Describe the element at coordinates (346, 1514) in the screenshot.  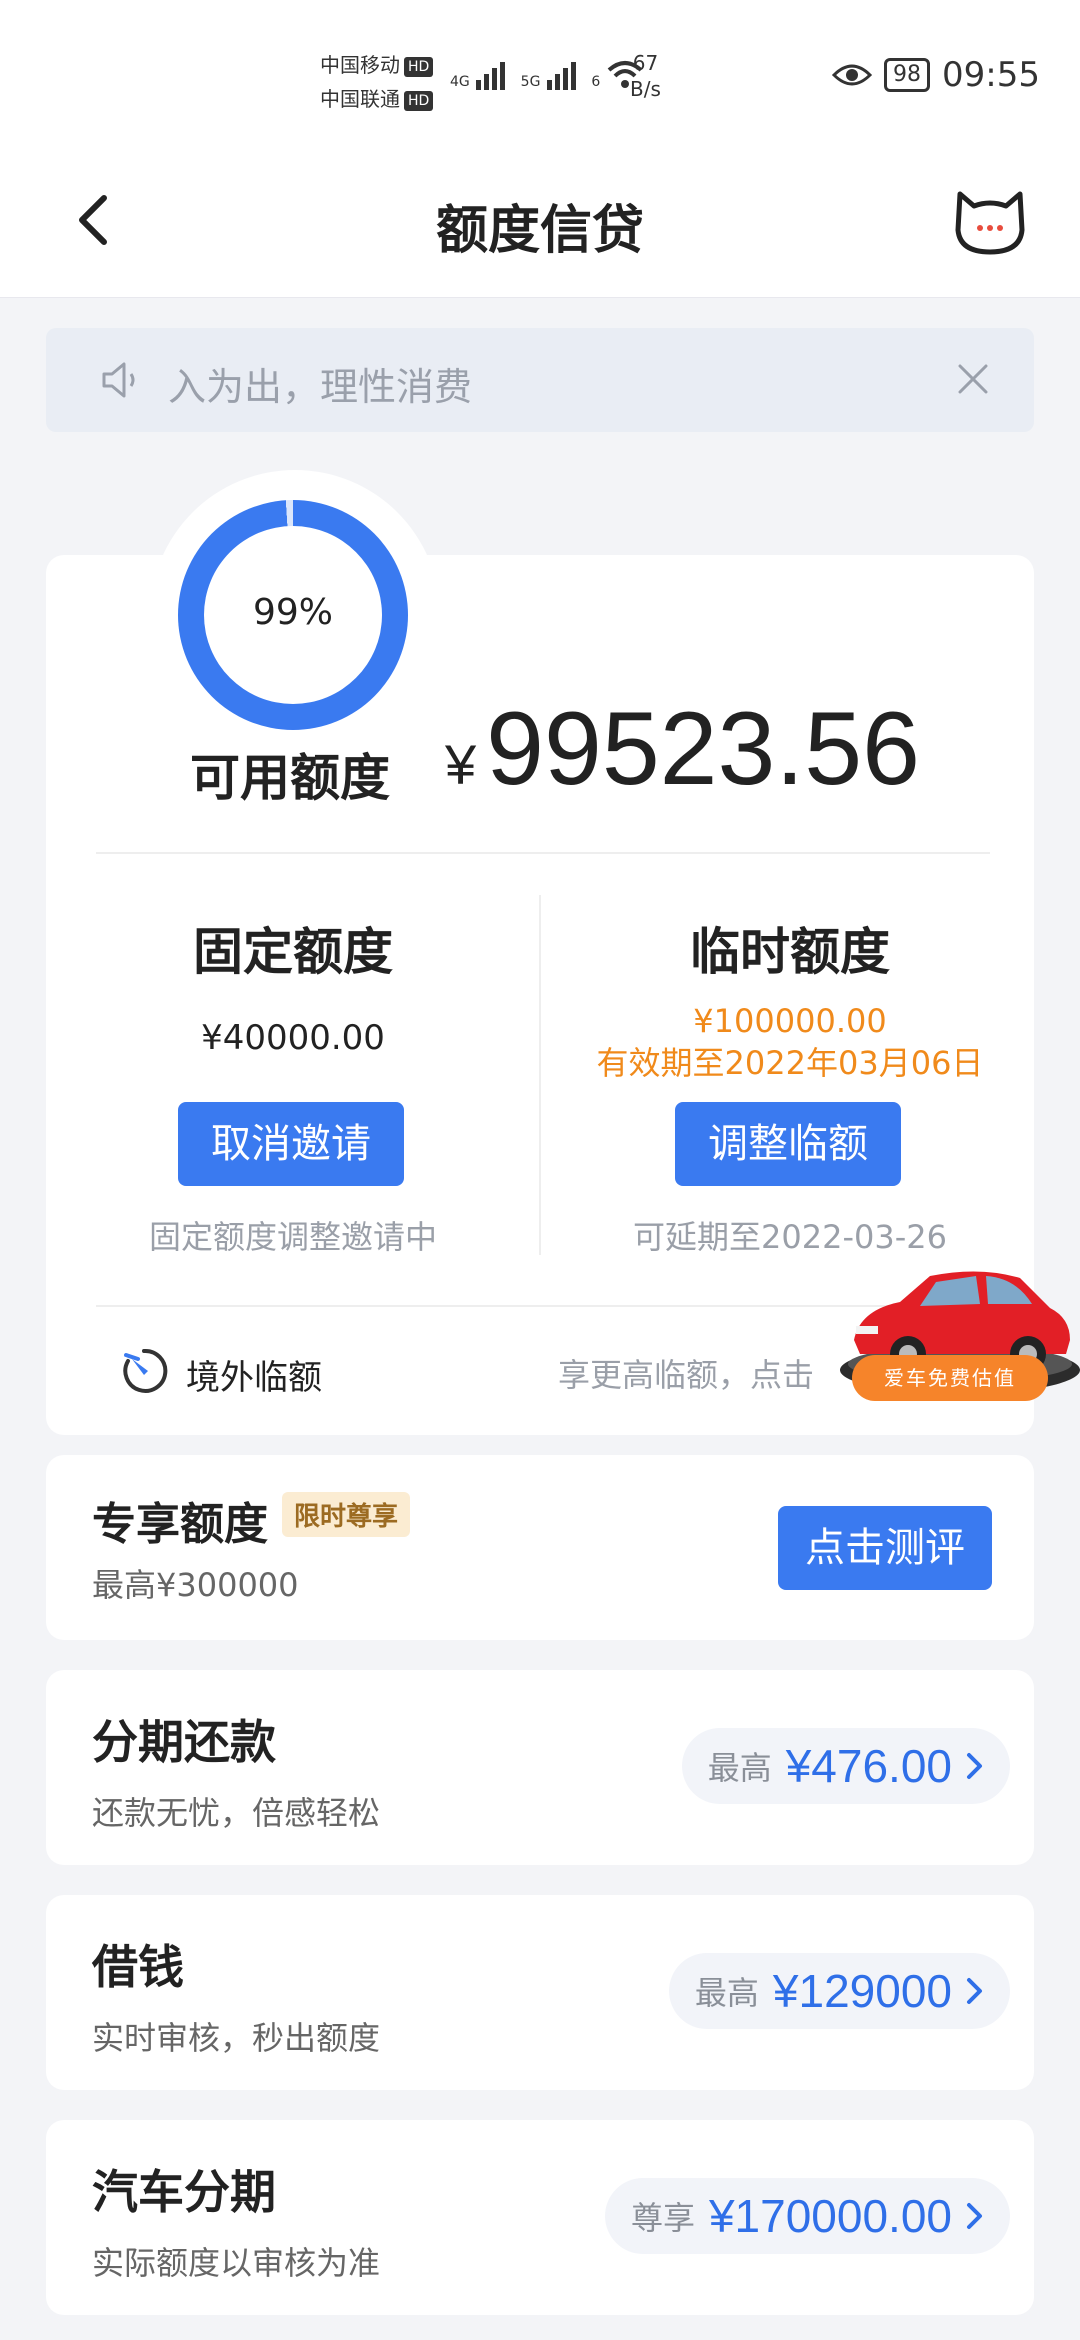
I see `limited-badge: 限时尊享` at that location.